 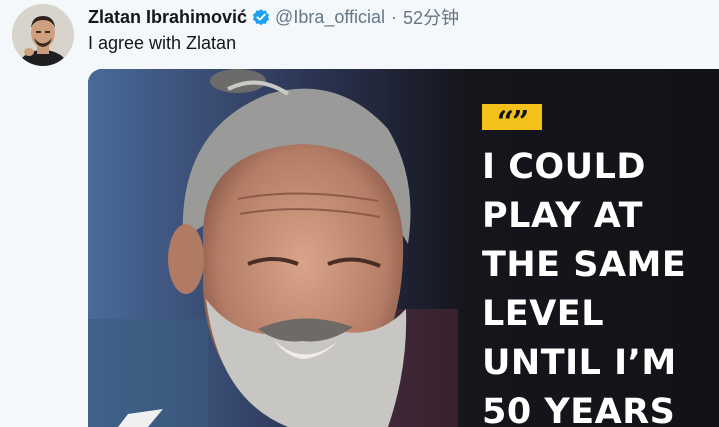 What do you see at coordinates (43, 35) in the screenshot?
I see `avatar` at bounding box center [43, 35].